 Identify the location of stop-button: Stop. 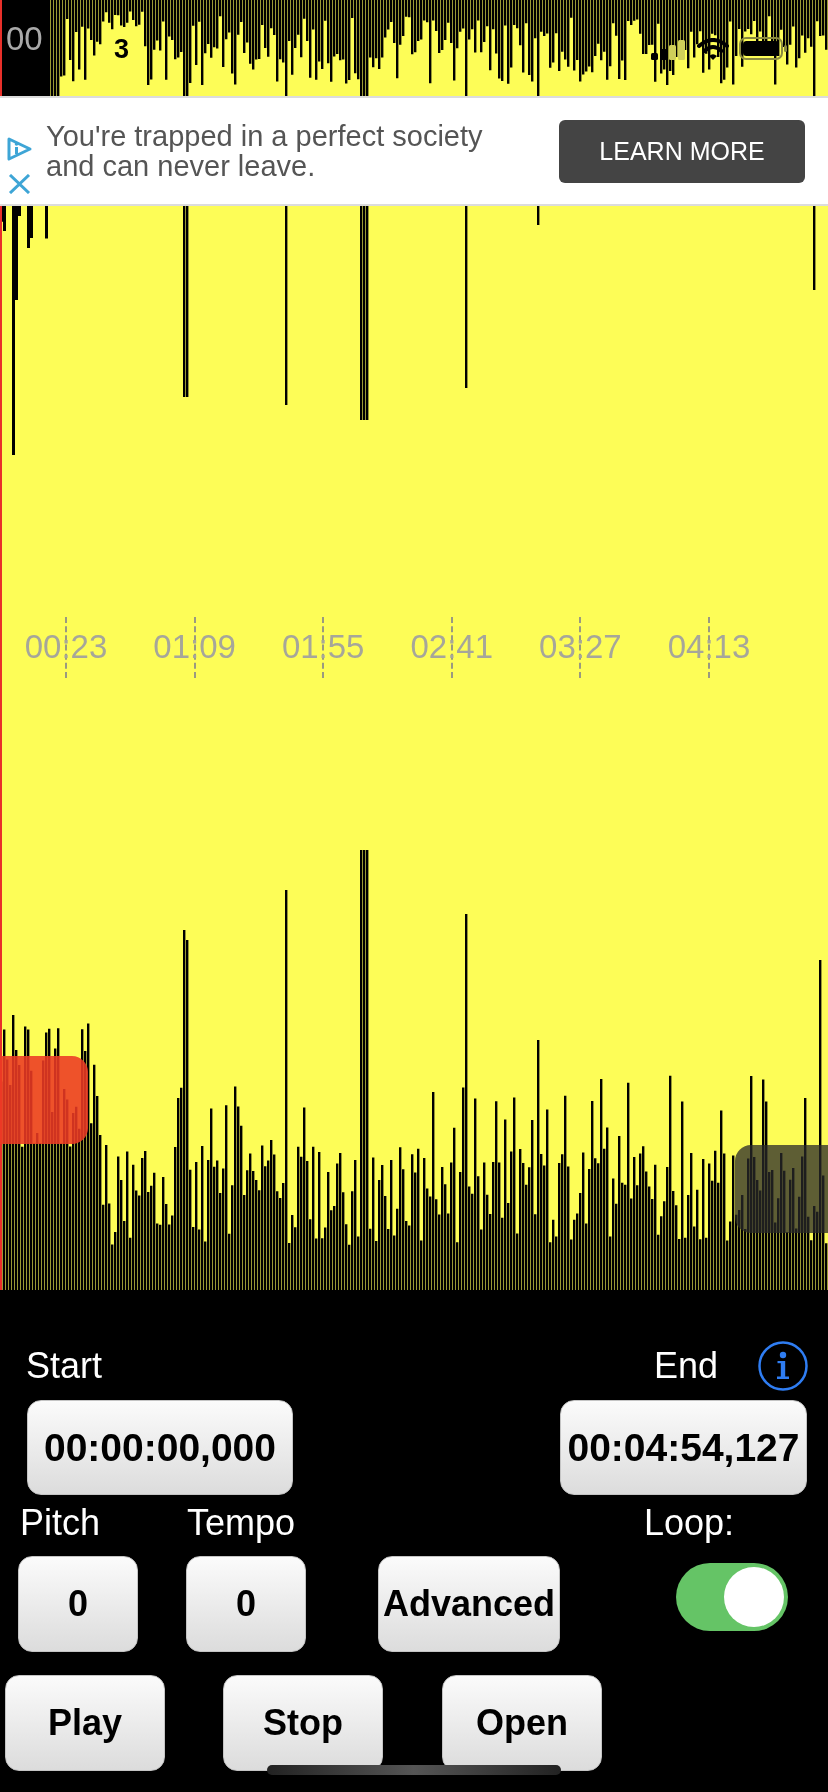
(303, 1723).